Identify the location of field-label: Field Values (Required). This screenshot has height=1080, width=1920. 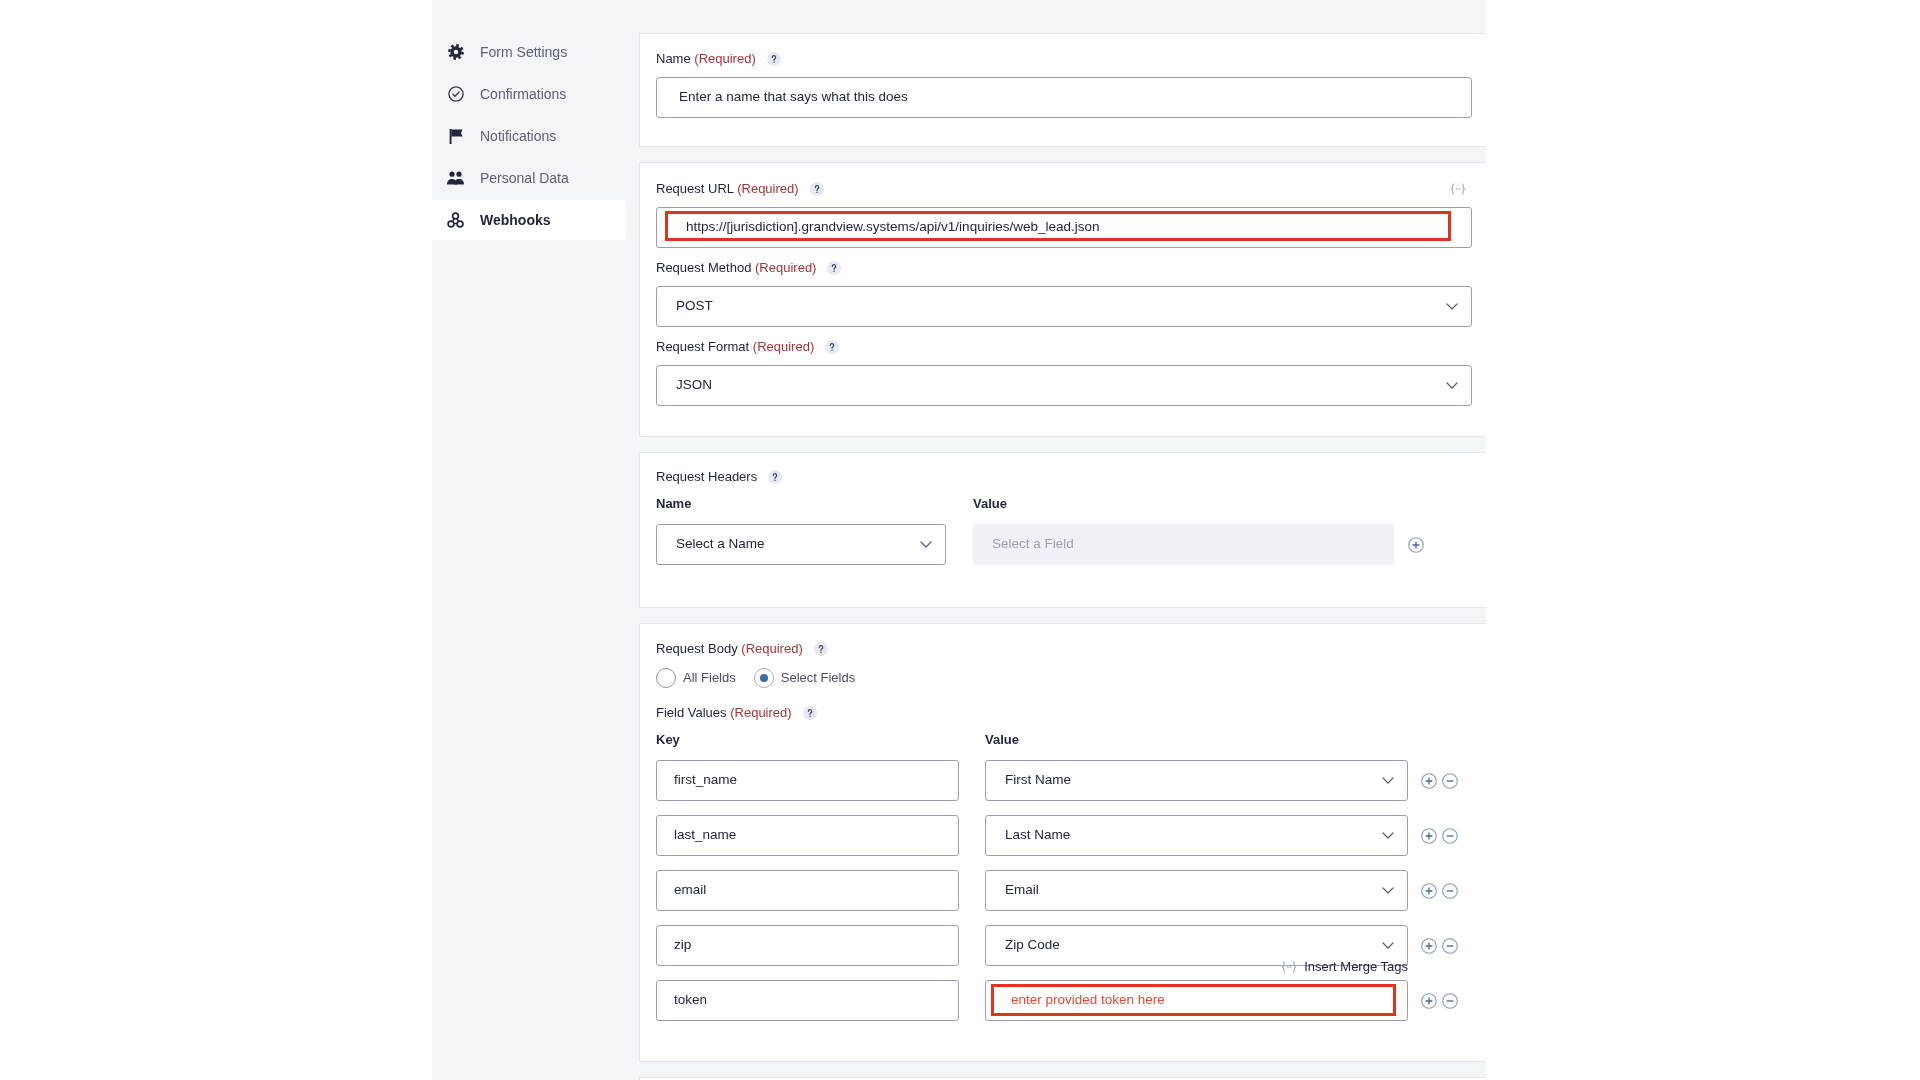
(724, 713).